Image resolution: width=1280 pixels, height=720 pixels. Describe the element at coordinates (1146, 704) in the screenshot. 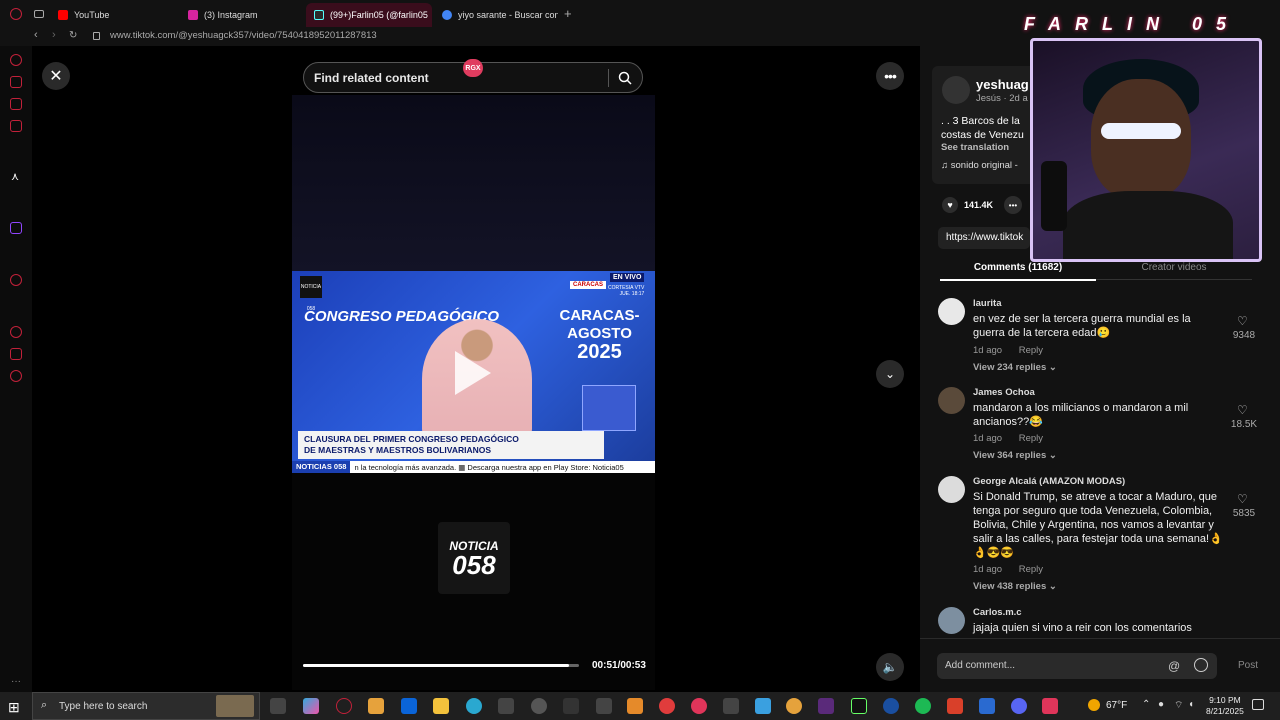

I see `tray-chevron-icon: ⌃` at that location.